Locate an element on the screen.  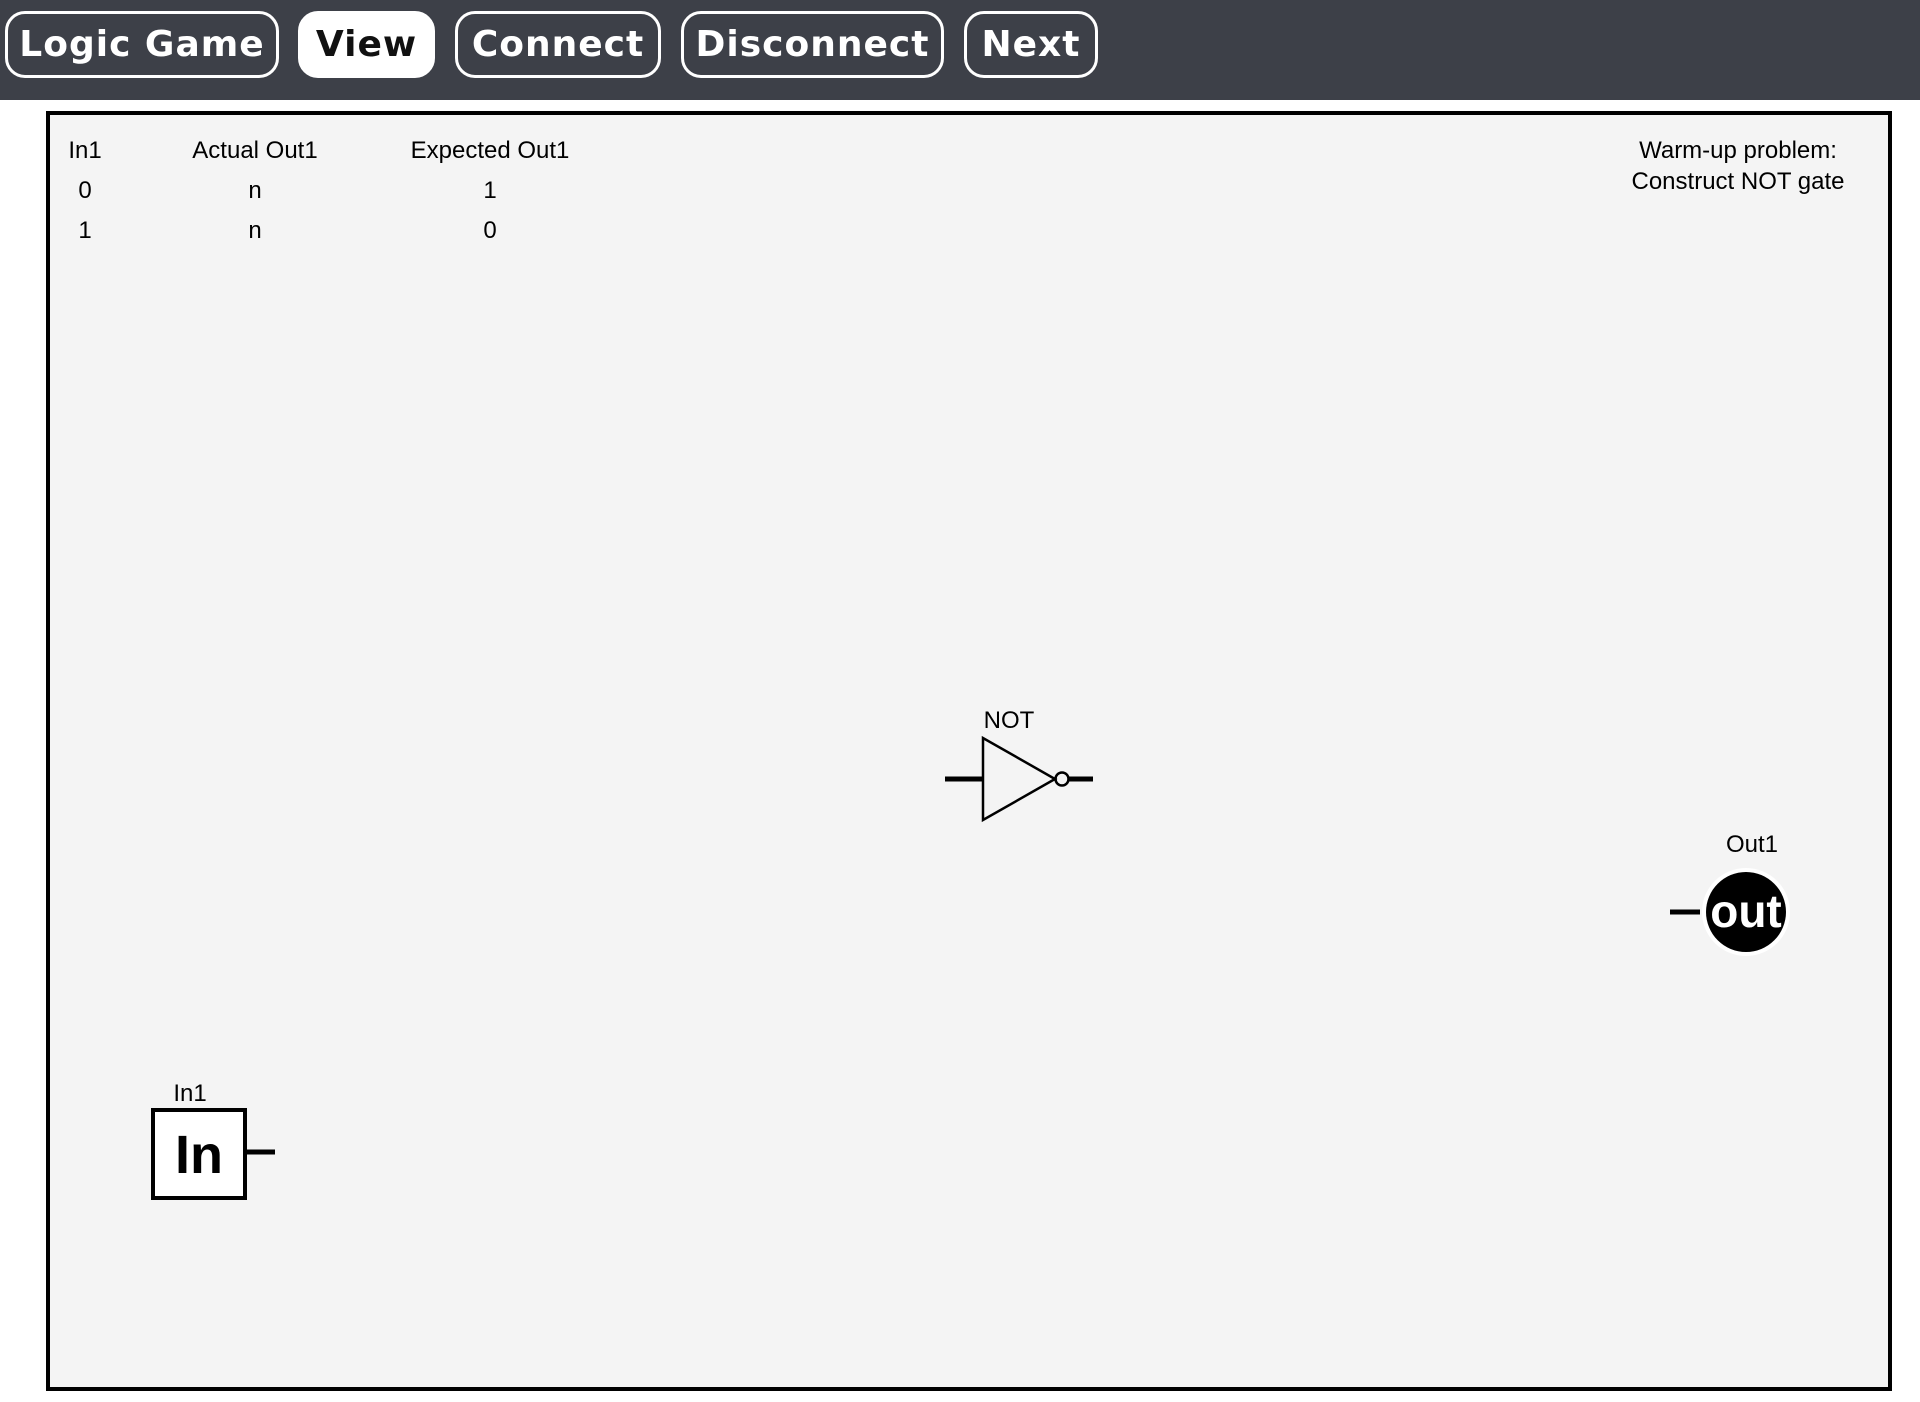
header-expected-out1: Expected Out1 is located at coordinates (490, 150).